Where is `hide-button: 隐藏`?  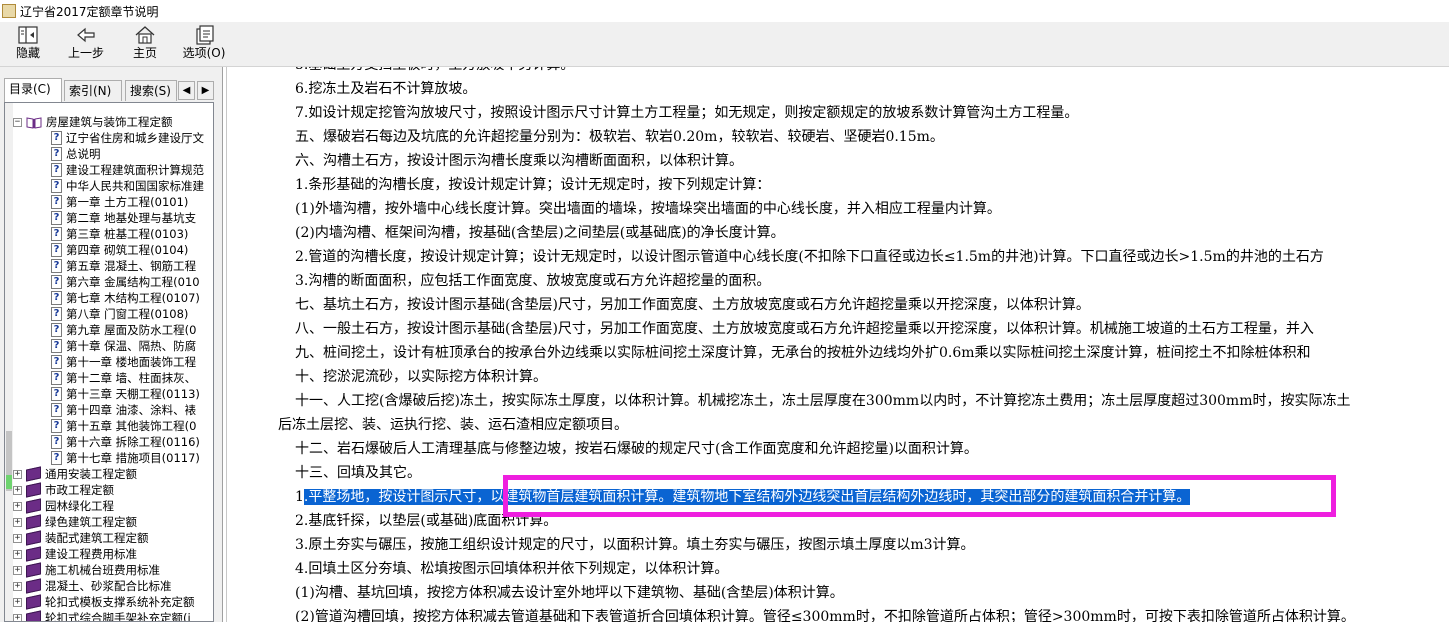
hide-button: 隐藏 is located at coordinates (28, 44).